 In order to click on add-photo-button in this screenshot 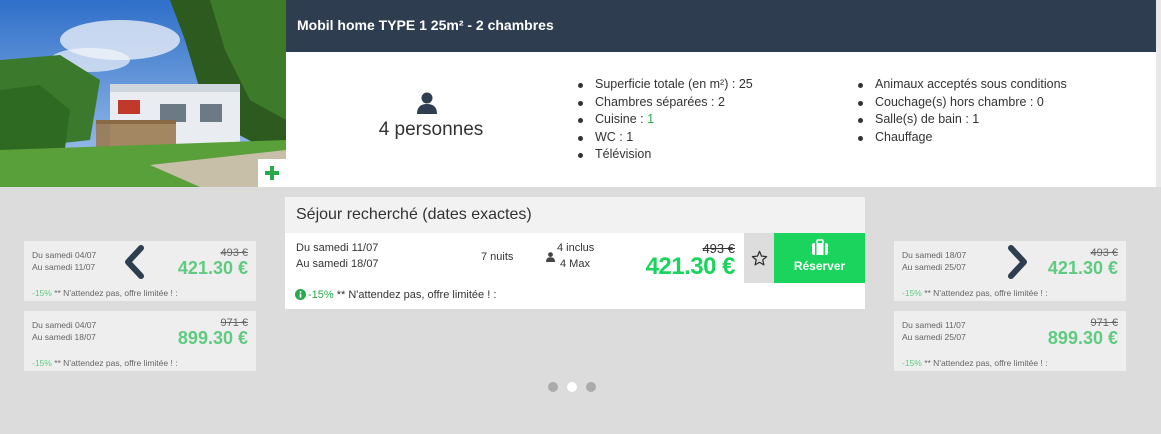, I will do `click(272, 173)`.